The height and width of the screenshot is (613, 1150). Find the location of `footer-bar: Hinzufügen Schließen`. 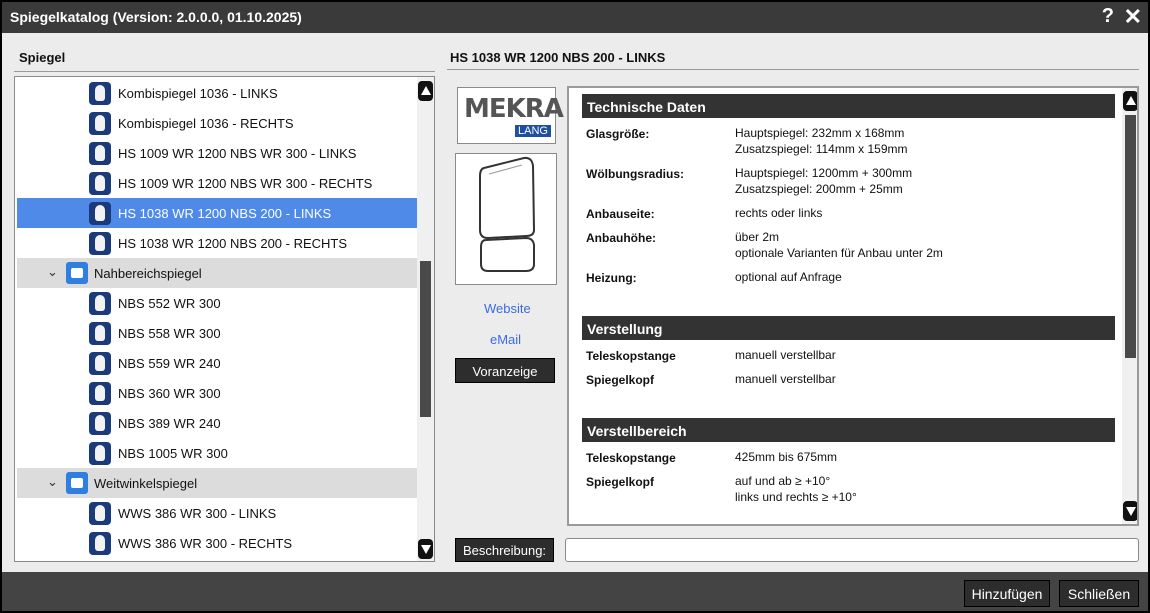

footer-bar: Hinzufügen Schließen is located at coordinates (575, 591).